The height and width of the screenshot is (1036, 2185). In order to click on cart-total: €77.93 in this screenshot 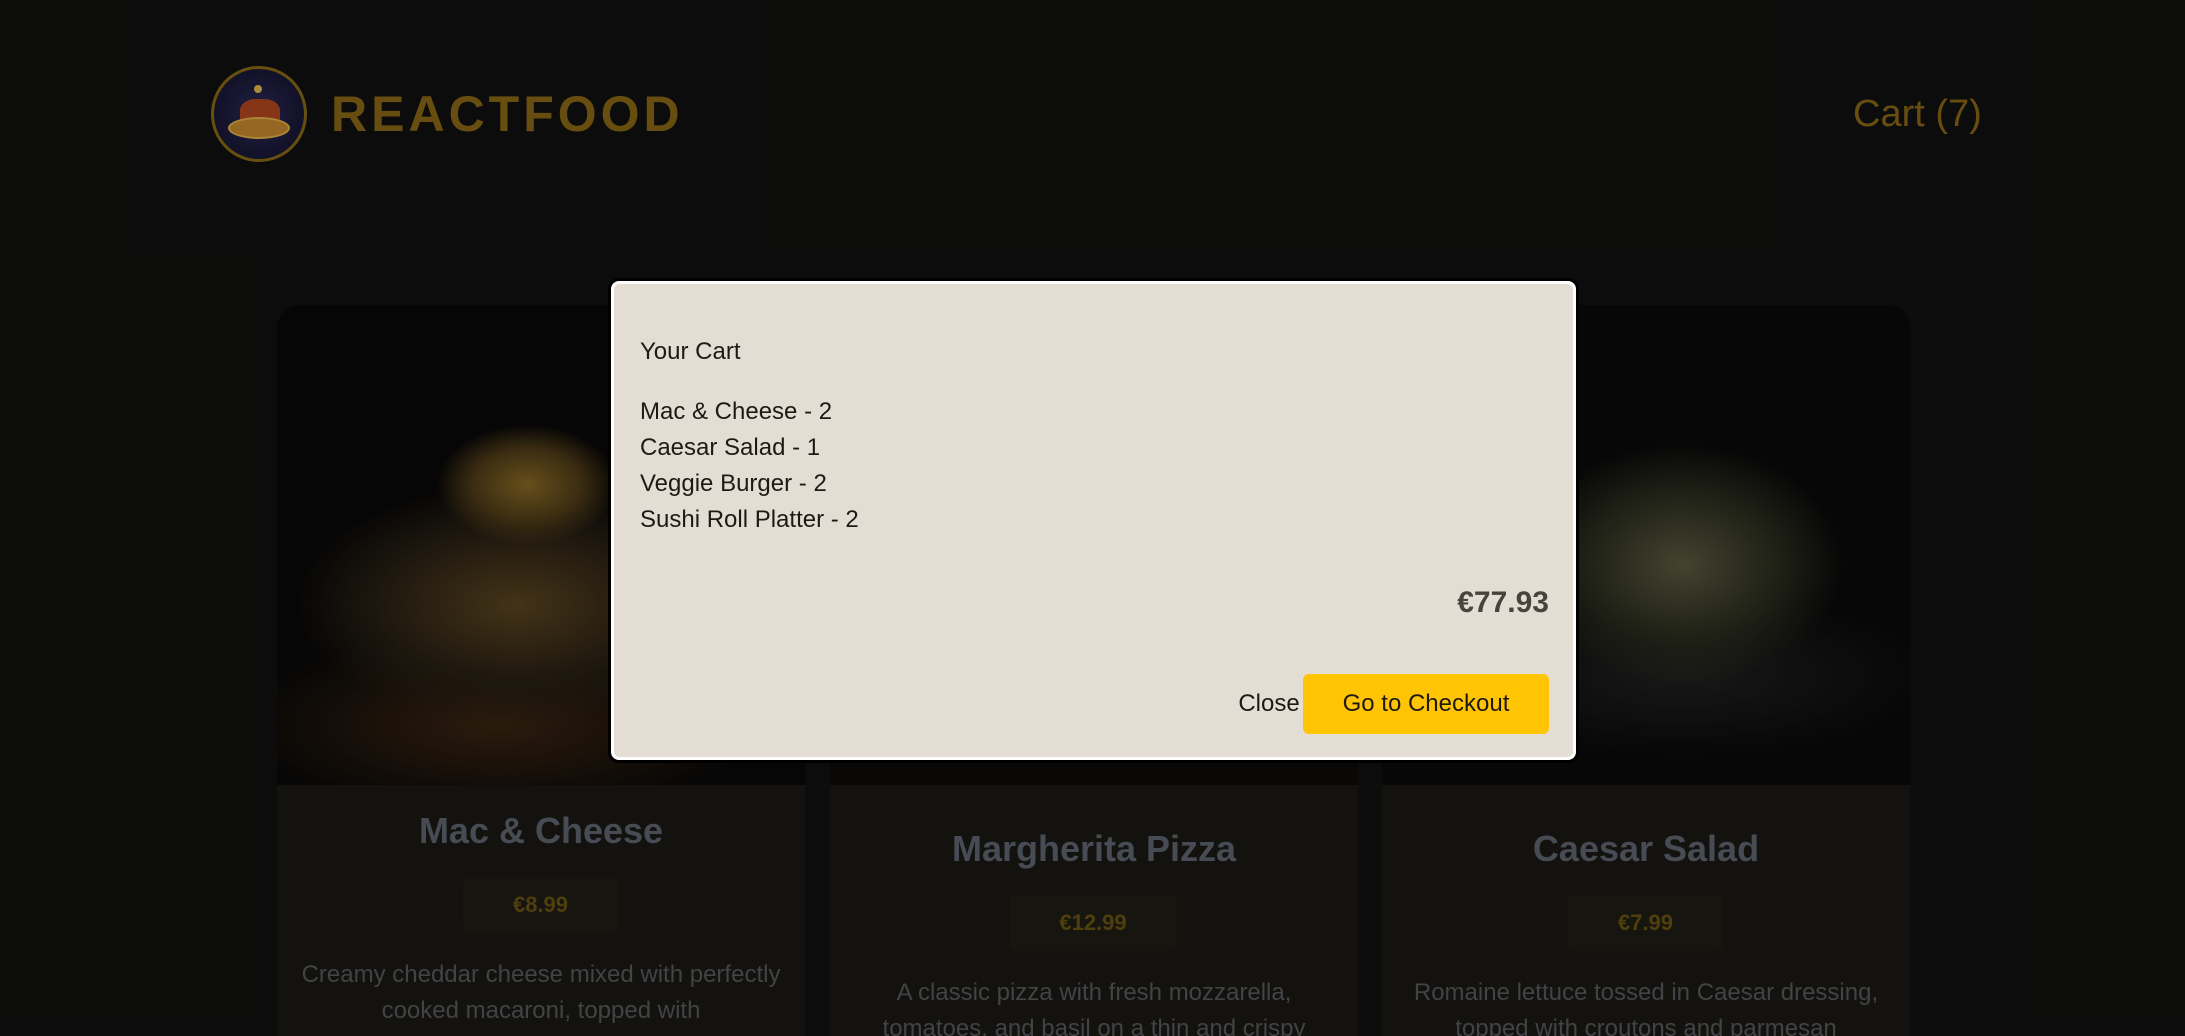, I will do `click(1503, 602)`.